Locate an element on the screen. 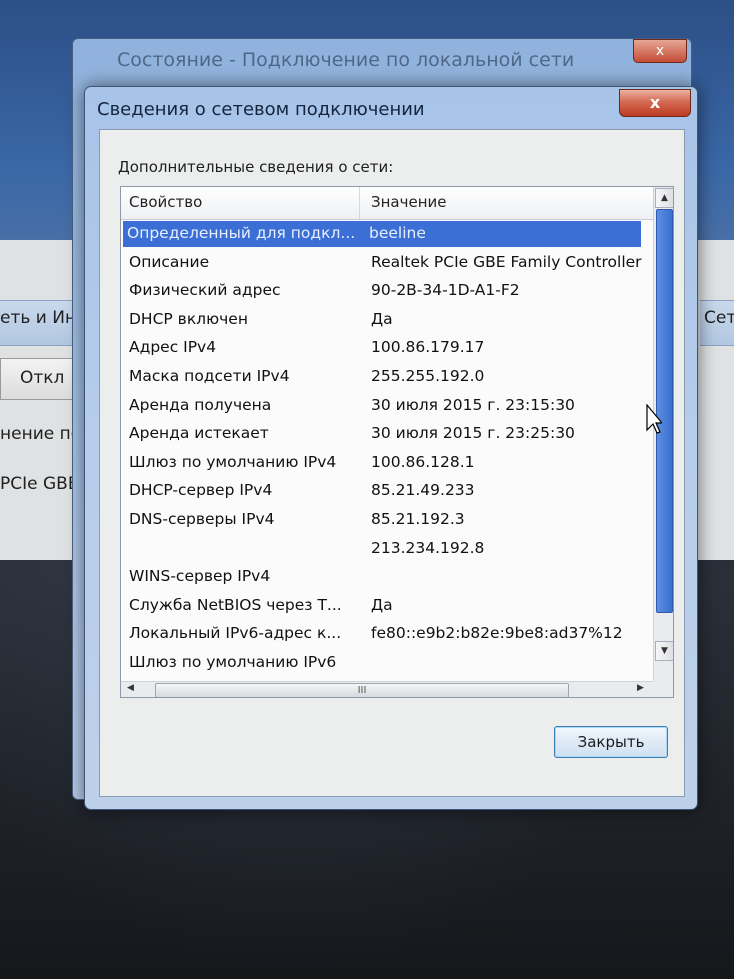  list-item: Аренда получена 30 июля 2015 г. 23:15:30 is located at coordinates (389, 406).